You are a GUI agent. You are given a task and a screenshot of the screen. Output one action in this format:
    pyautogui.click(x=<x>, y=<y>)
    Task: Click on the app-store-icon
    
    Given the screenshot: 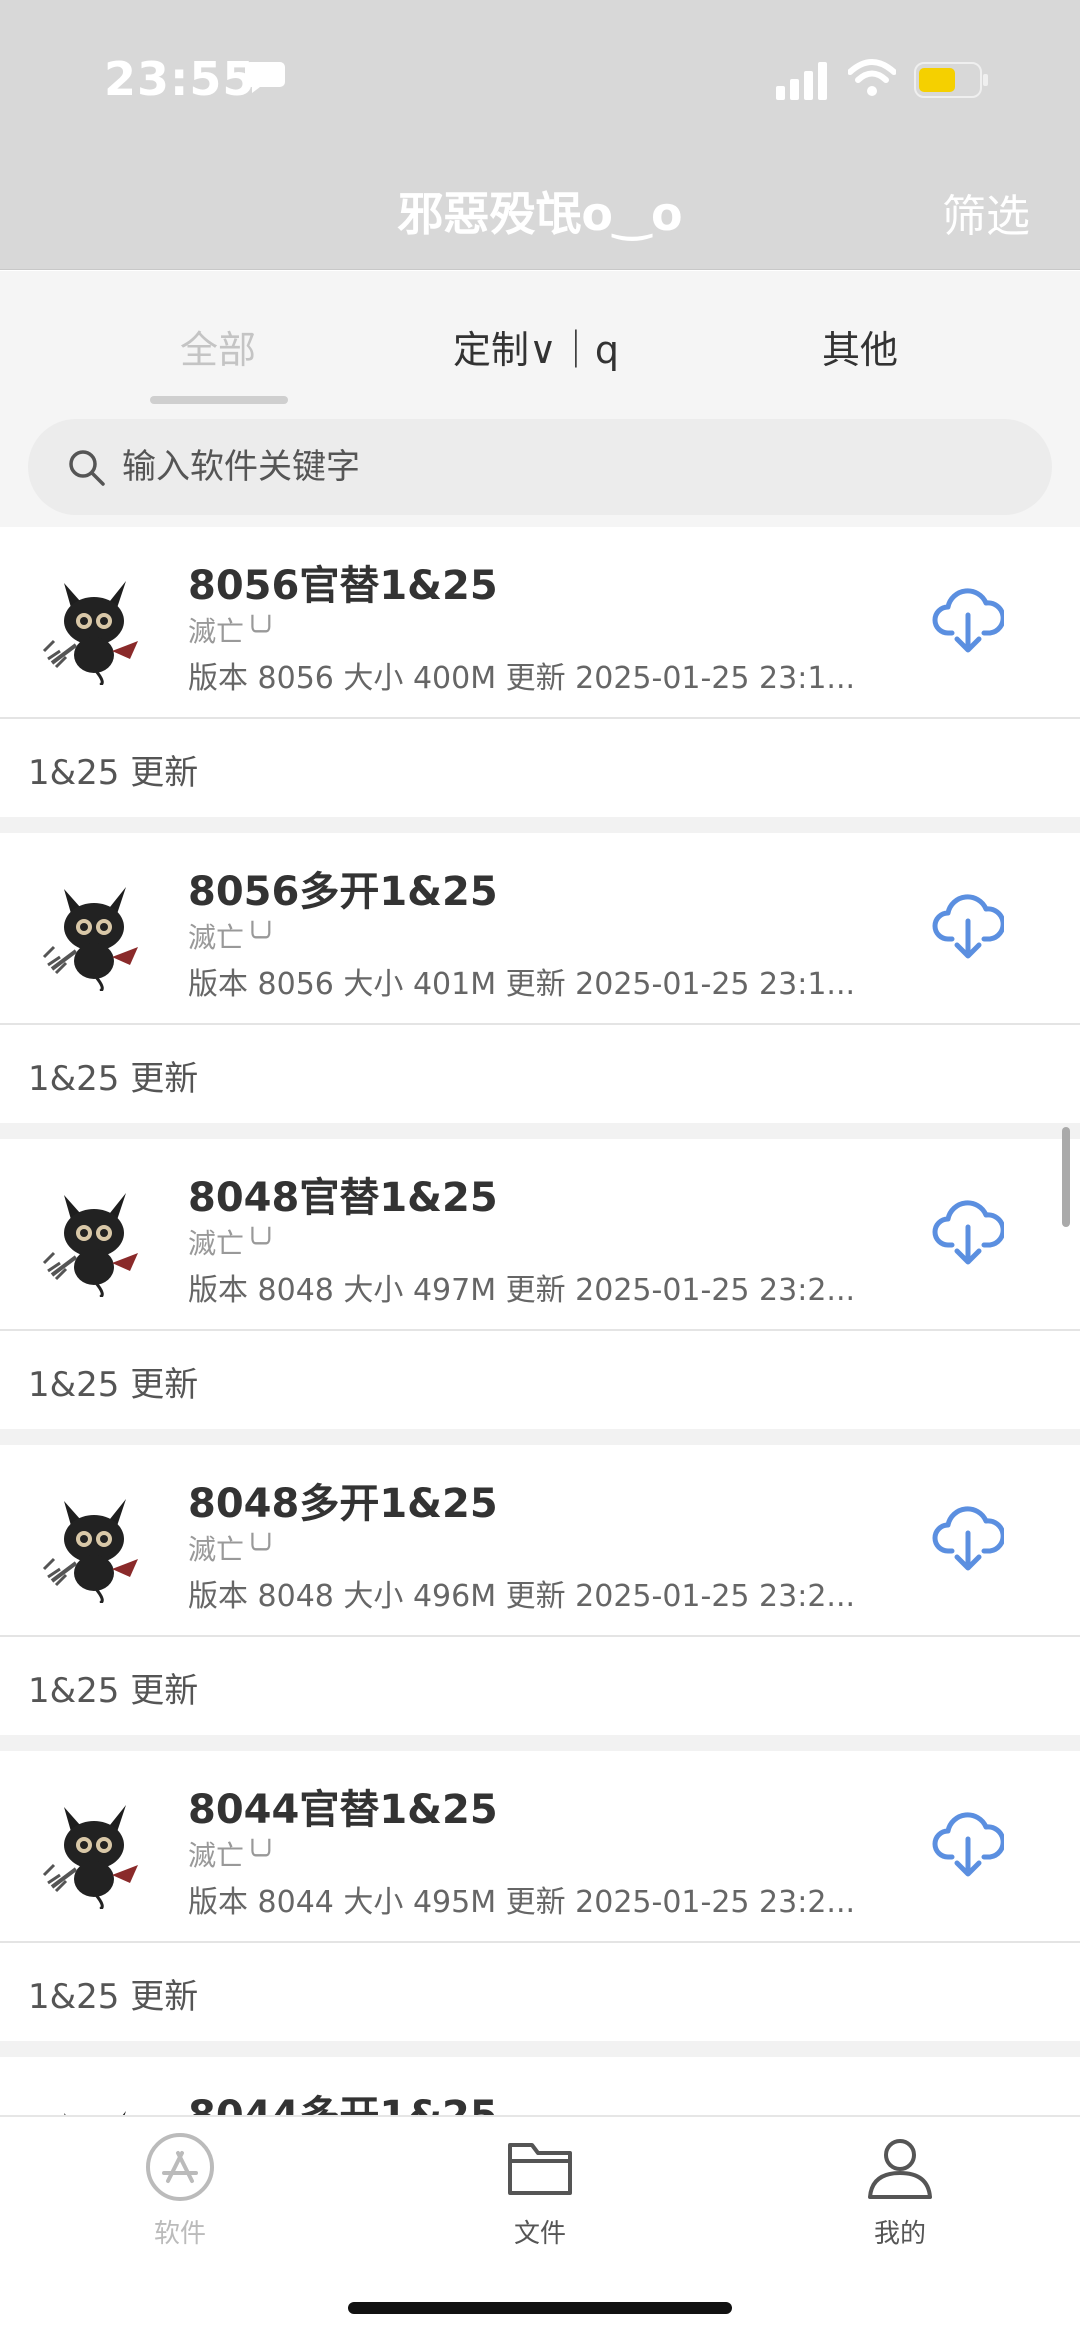 What is the action you would take?
    pyautogui.click(x=180, y=2167)
    